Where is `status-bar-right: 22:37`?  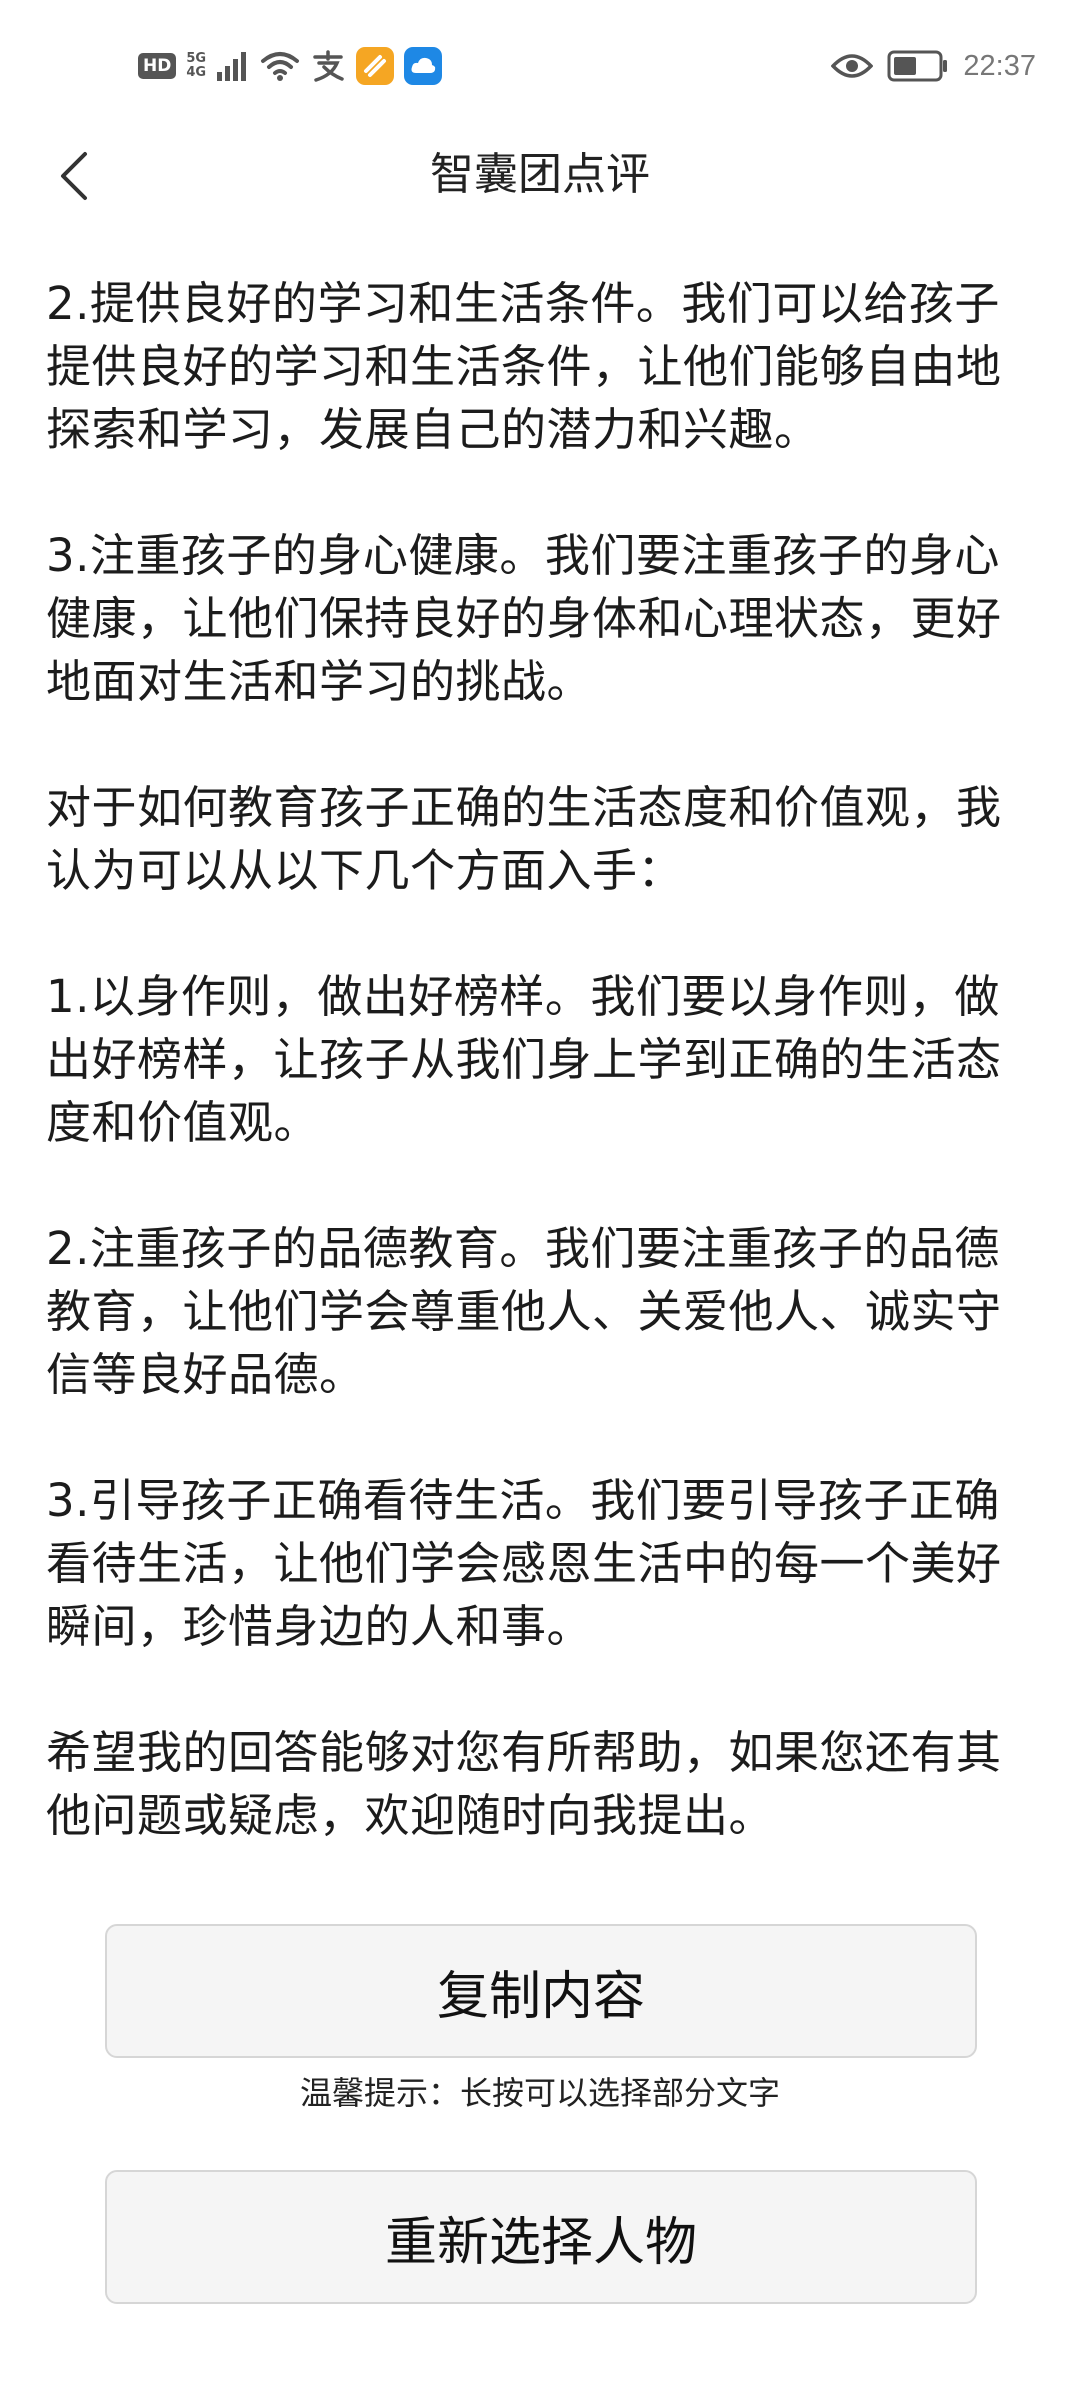 status-bar-right: 22:37 is located at coordinates (933, 66).